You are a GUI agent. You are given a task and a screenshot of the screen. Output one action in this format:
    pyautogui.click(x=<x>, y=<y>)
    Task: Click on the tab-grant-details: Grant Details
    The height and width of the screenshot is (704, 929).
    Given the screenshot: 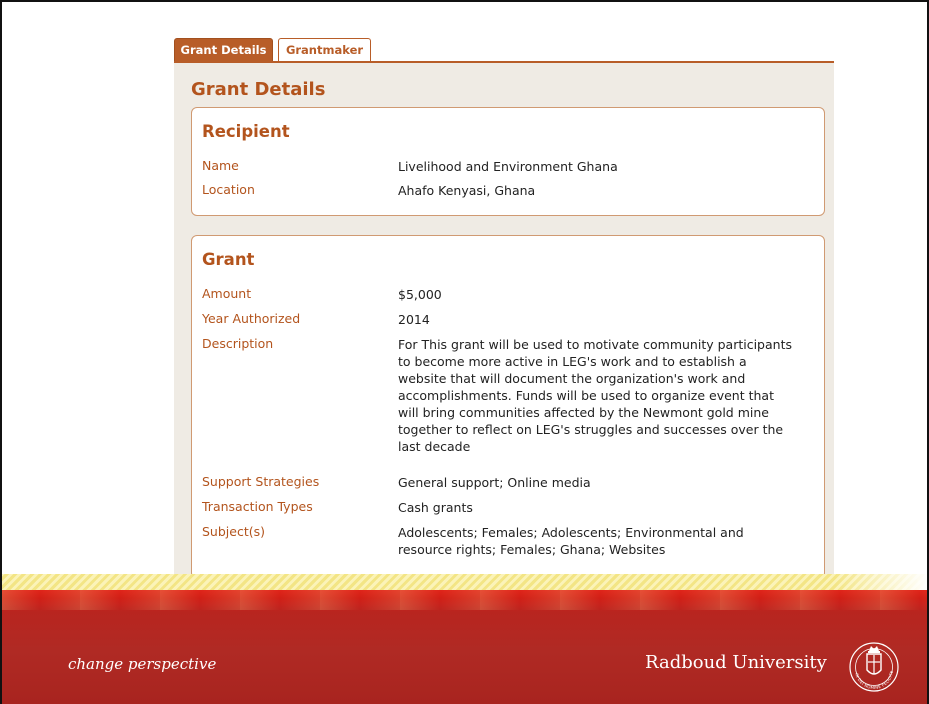 What is the action you would take?
    pyautogui.click(x=223, y=50)
    